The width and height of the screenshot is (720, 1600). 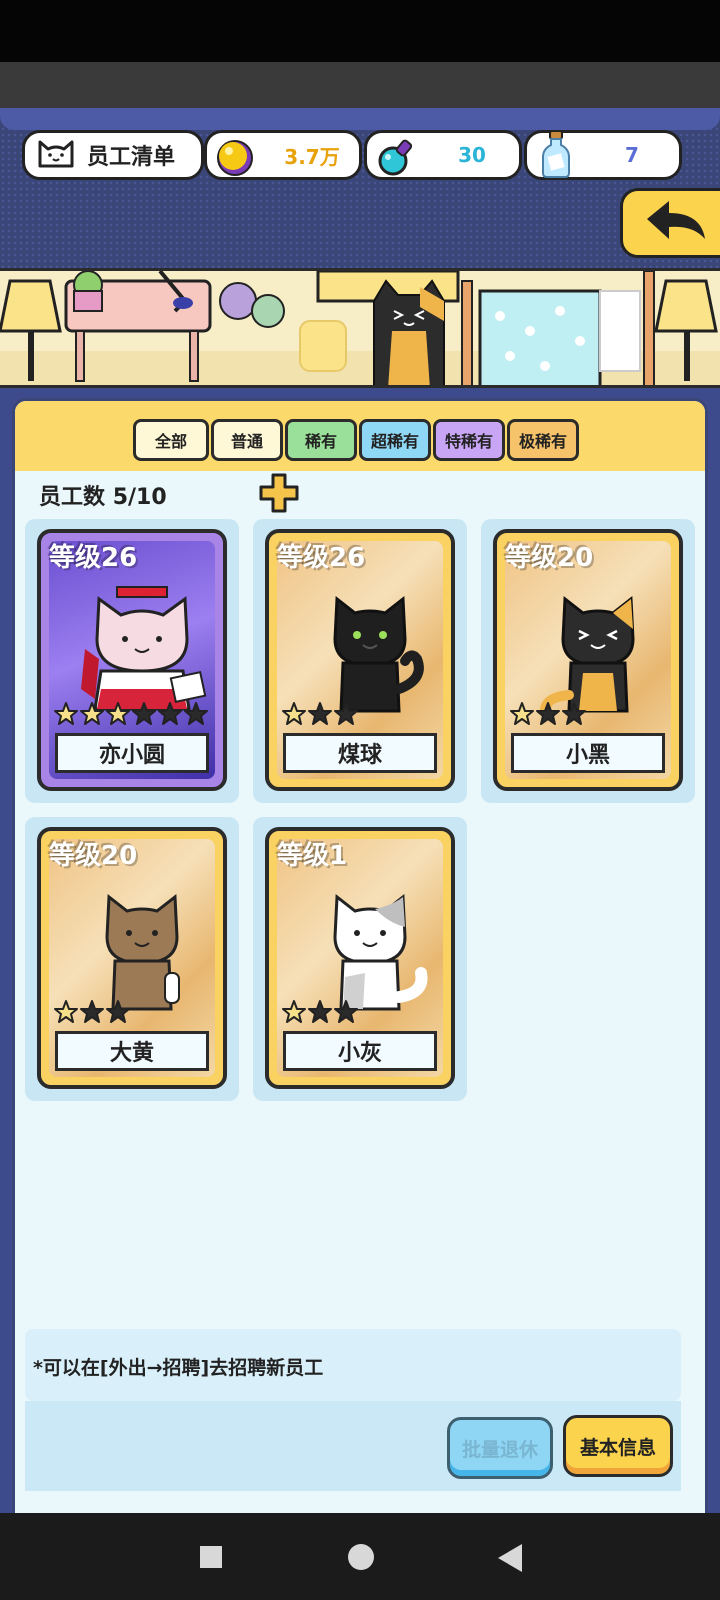 I want to click on staff-name: 煤球, so click(x=360, y=753).